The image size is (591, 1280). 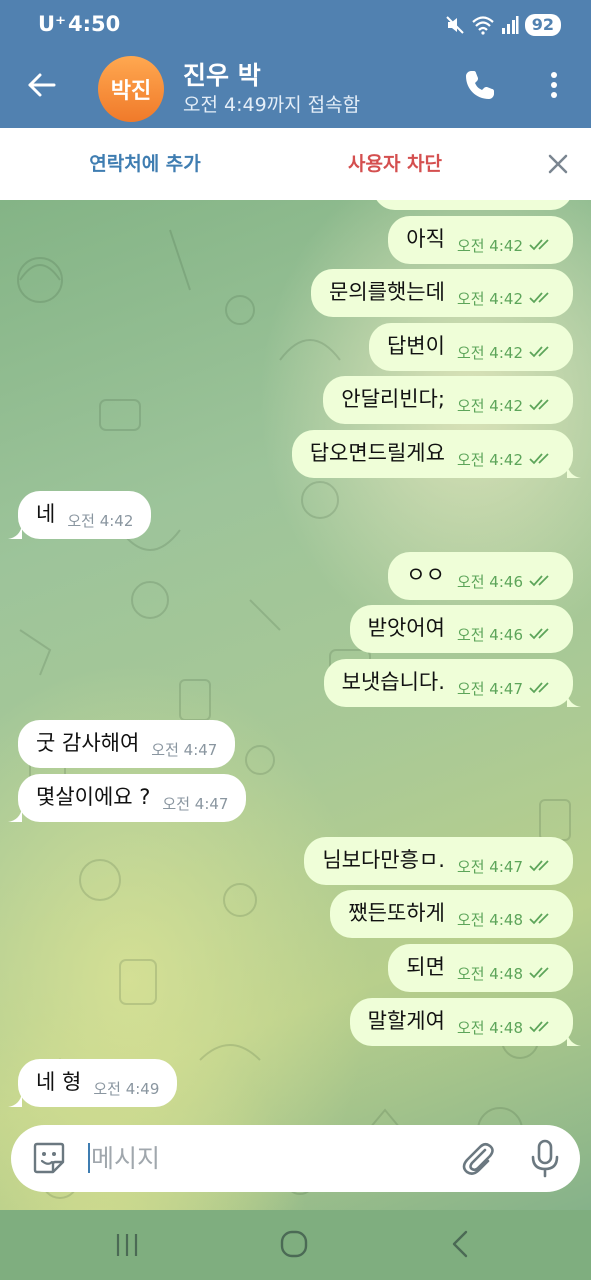 I want to click on message-bubble-outgoing: 답오면드릴게요 오전 4:42, so click(x=432, y=454).